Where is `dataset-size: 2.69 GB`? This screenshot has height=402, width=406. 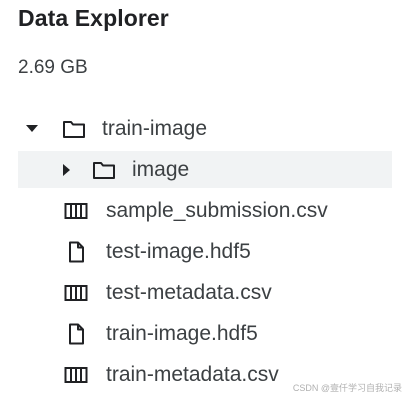
dataset-size: 2.69 GB is located at coordinates (53, 67).